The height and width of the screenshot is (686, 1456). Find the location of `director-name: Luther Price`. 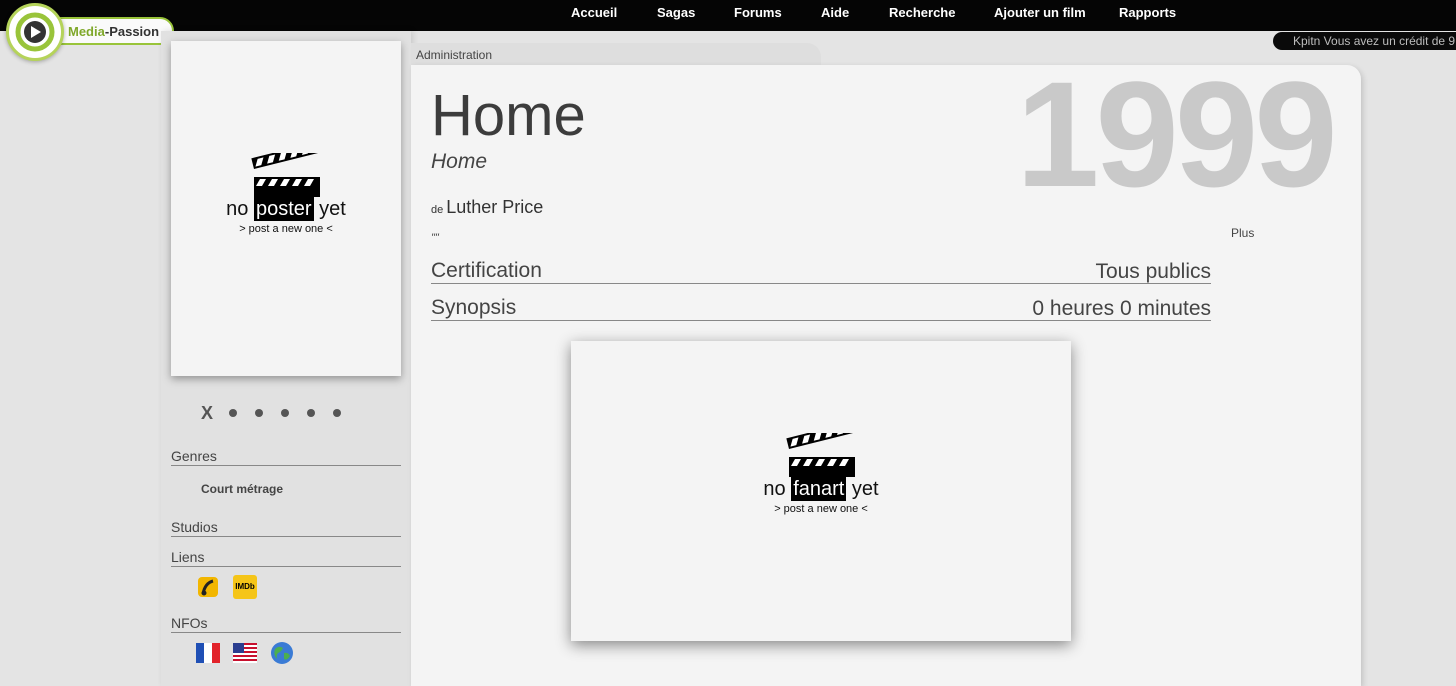

director-name: Luther Price is located at coordinates (494, 207).